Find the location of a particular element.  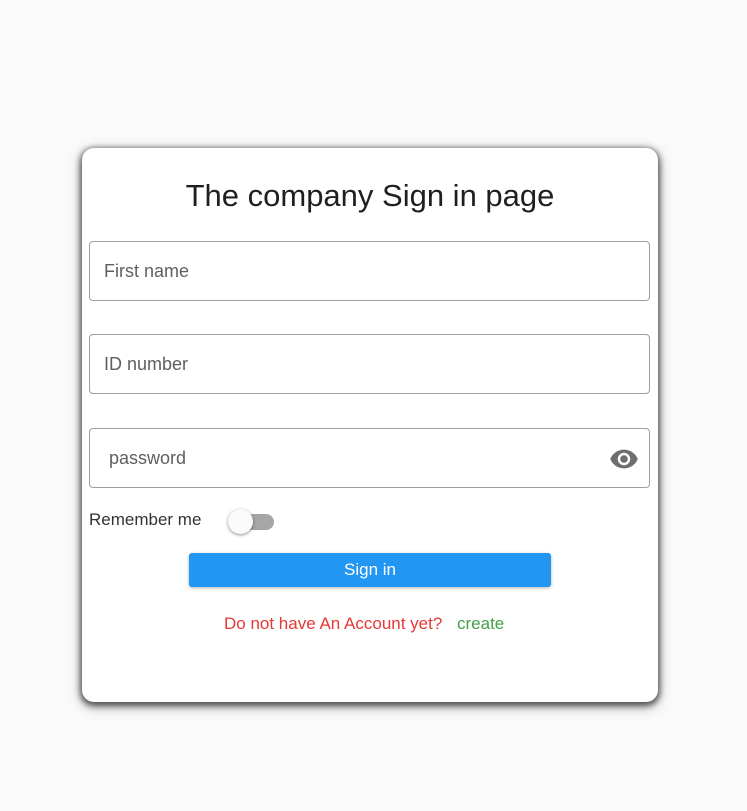

remember-me-label: Remember me is located at coordinates (145, 519).